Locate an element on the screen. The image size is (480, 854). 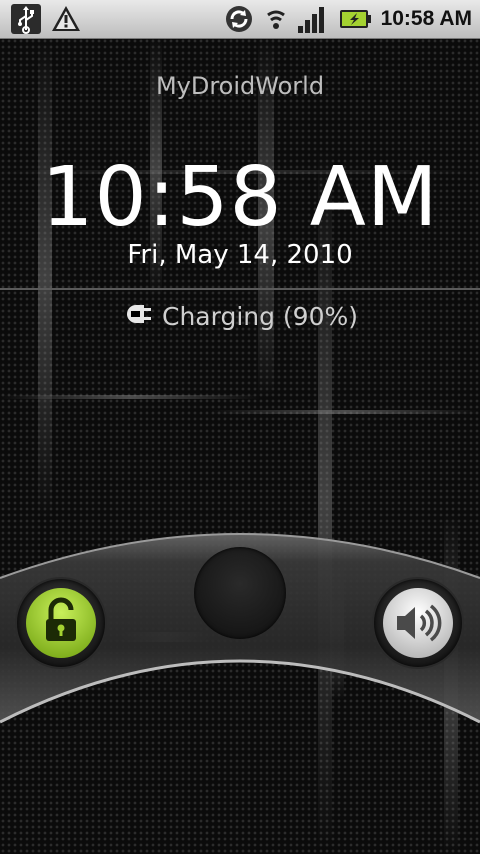
charging-status: Charging (90%) is located at coordinates (240, 316).